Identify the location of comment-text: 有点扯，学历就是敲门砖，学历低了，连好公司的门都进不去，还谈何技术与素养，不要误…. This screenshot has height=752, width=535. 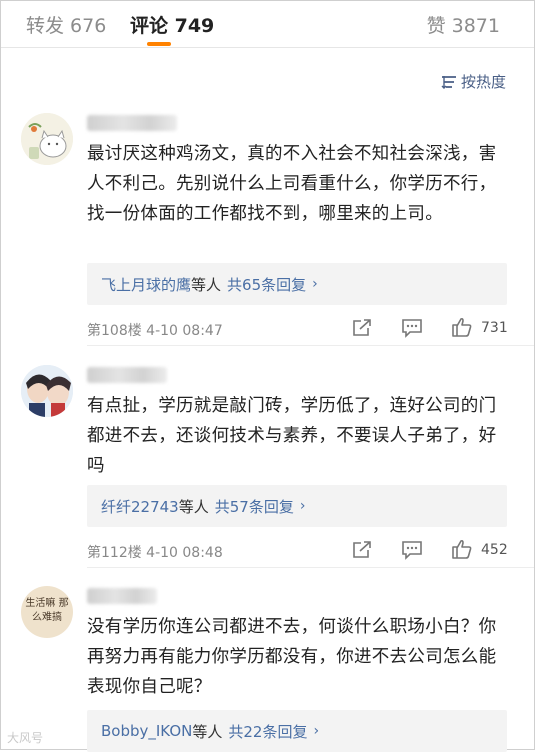
(292, 436).